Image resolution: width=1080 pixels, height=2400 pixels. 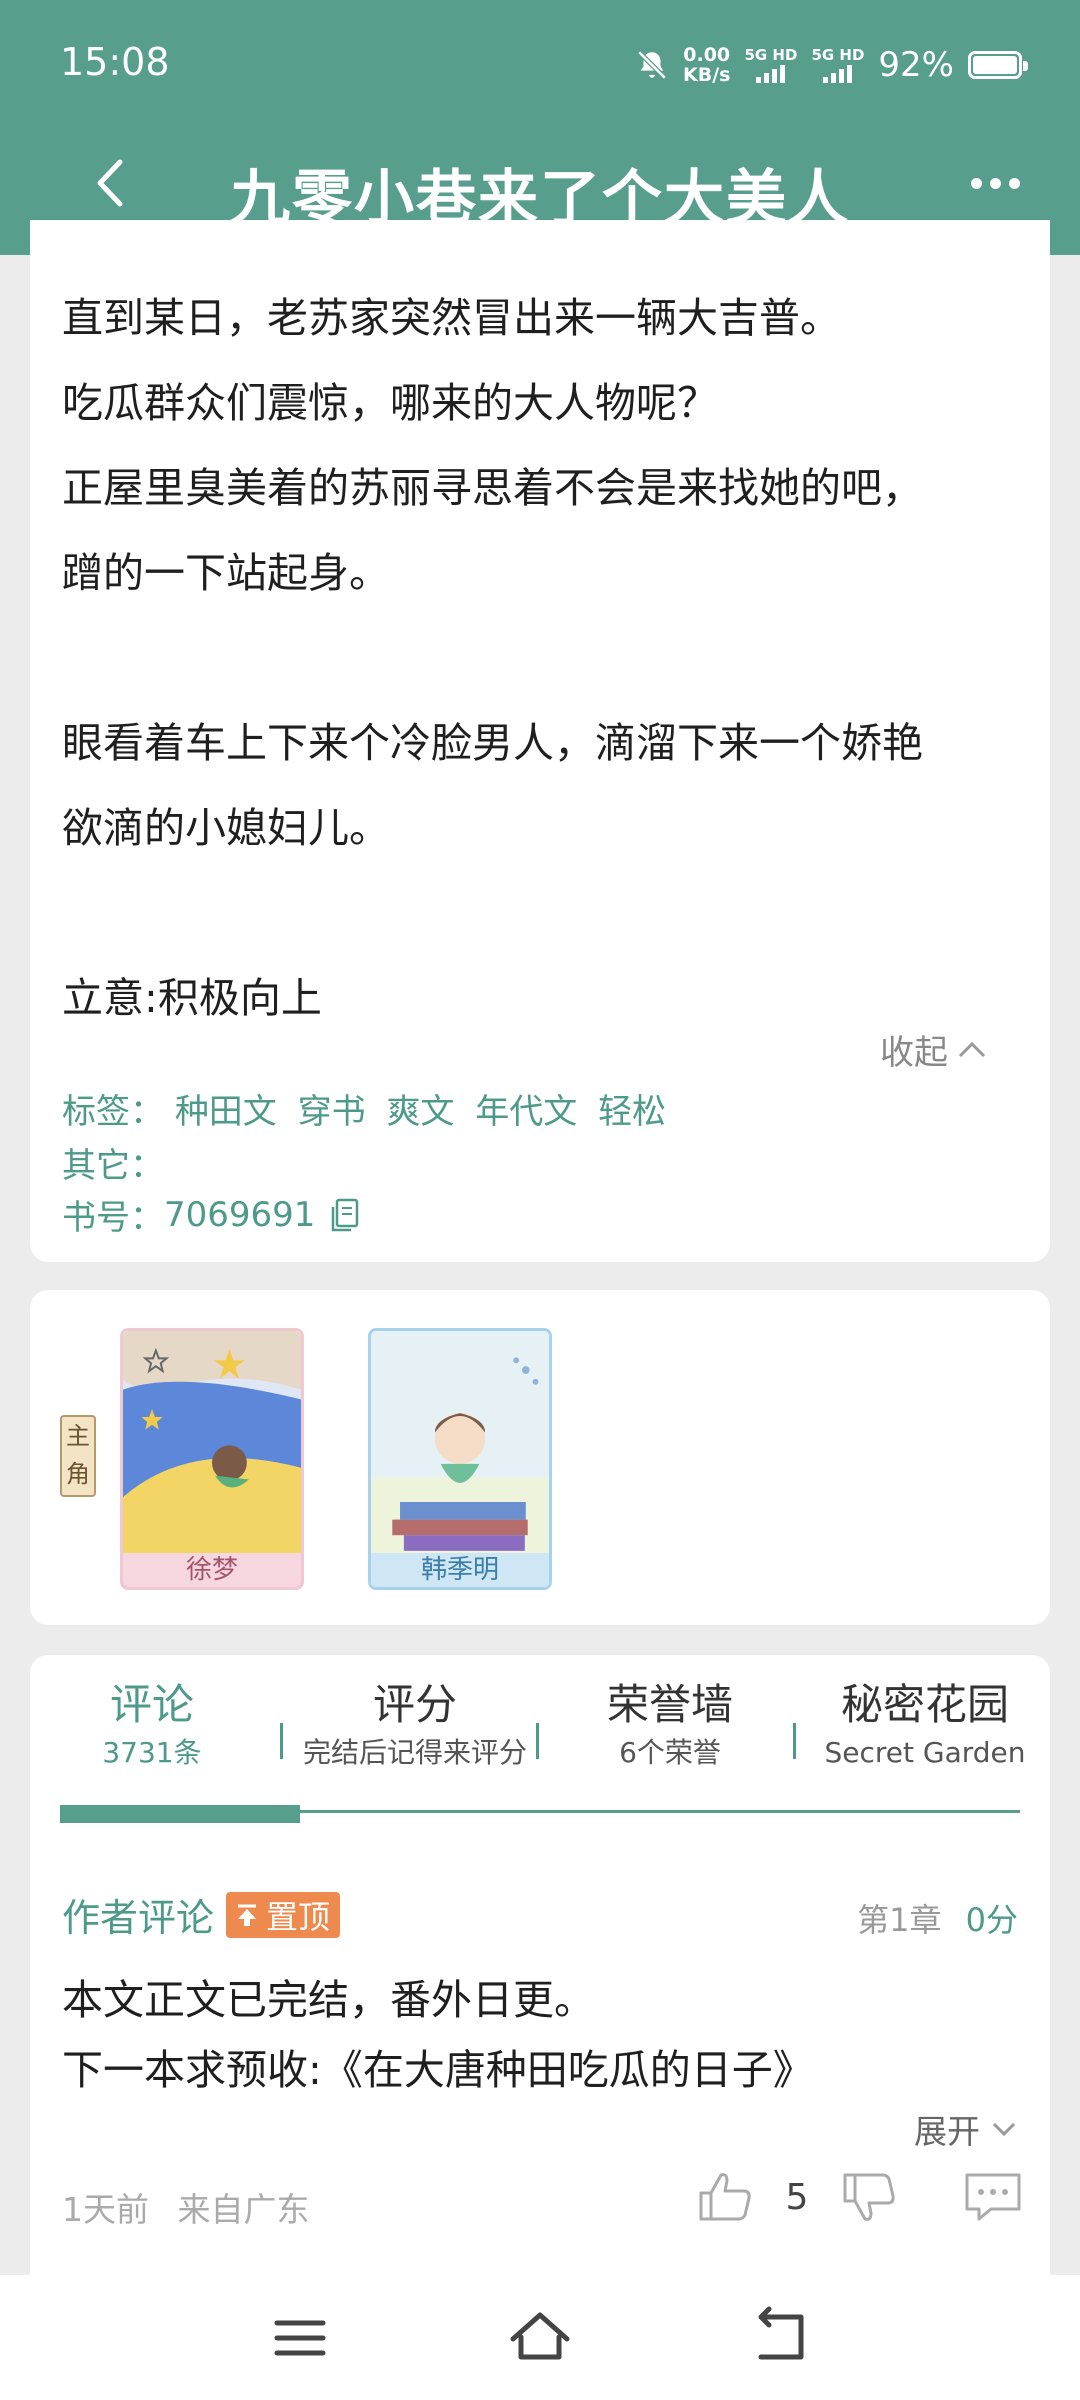 I want to click on pinned-badge: 置顶, so click(x=283, y=1914).